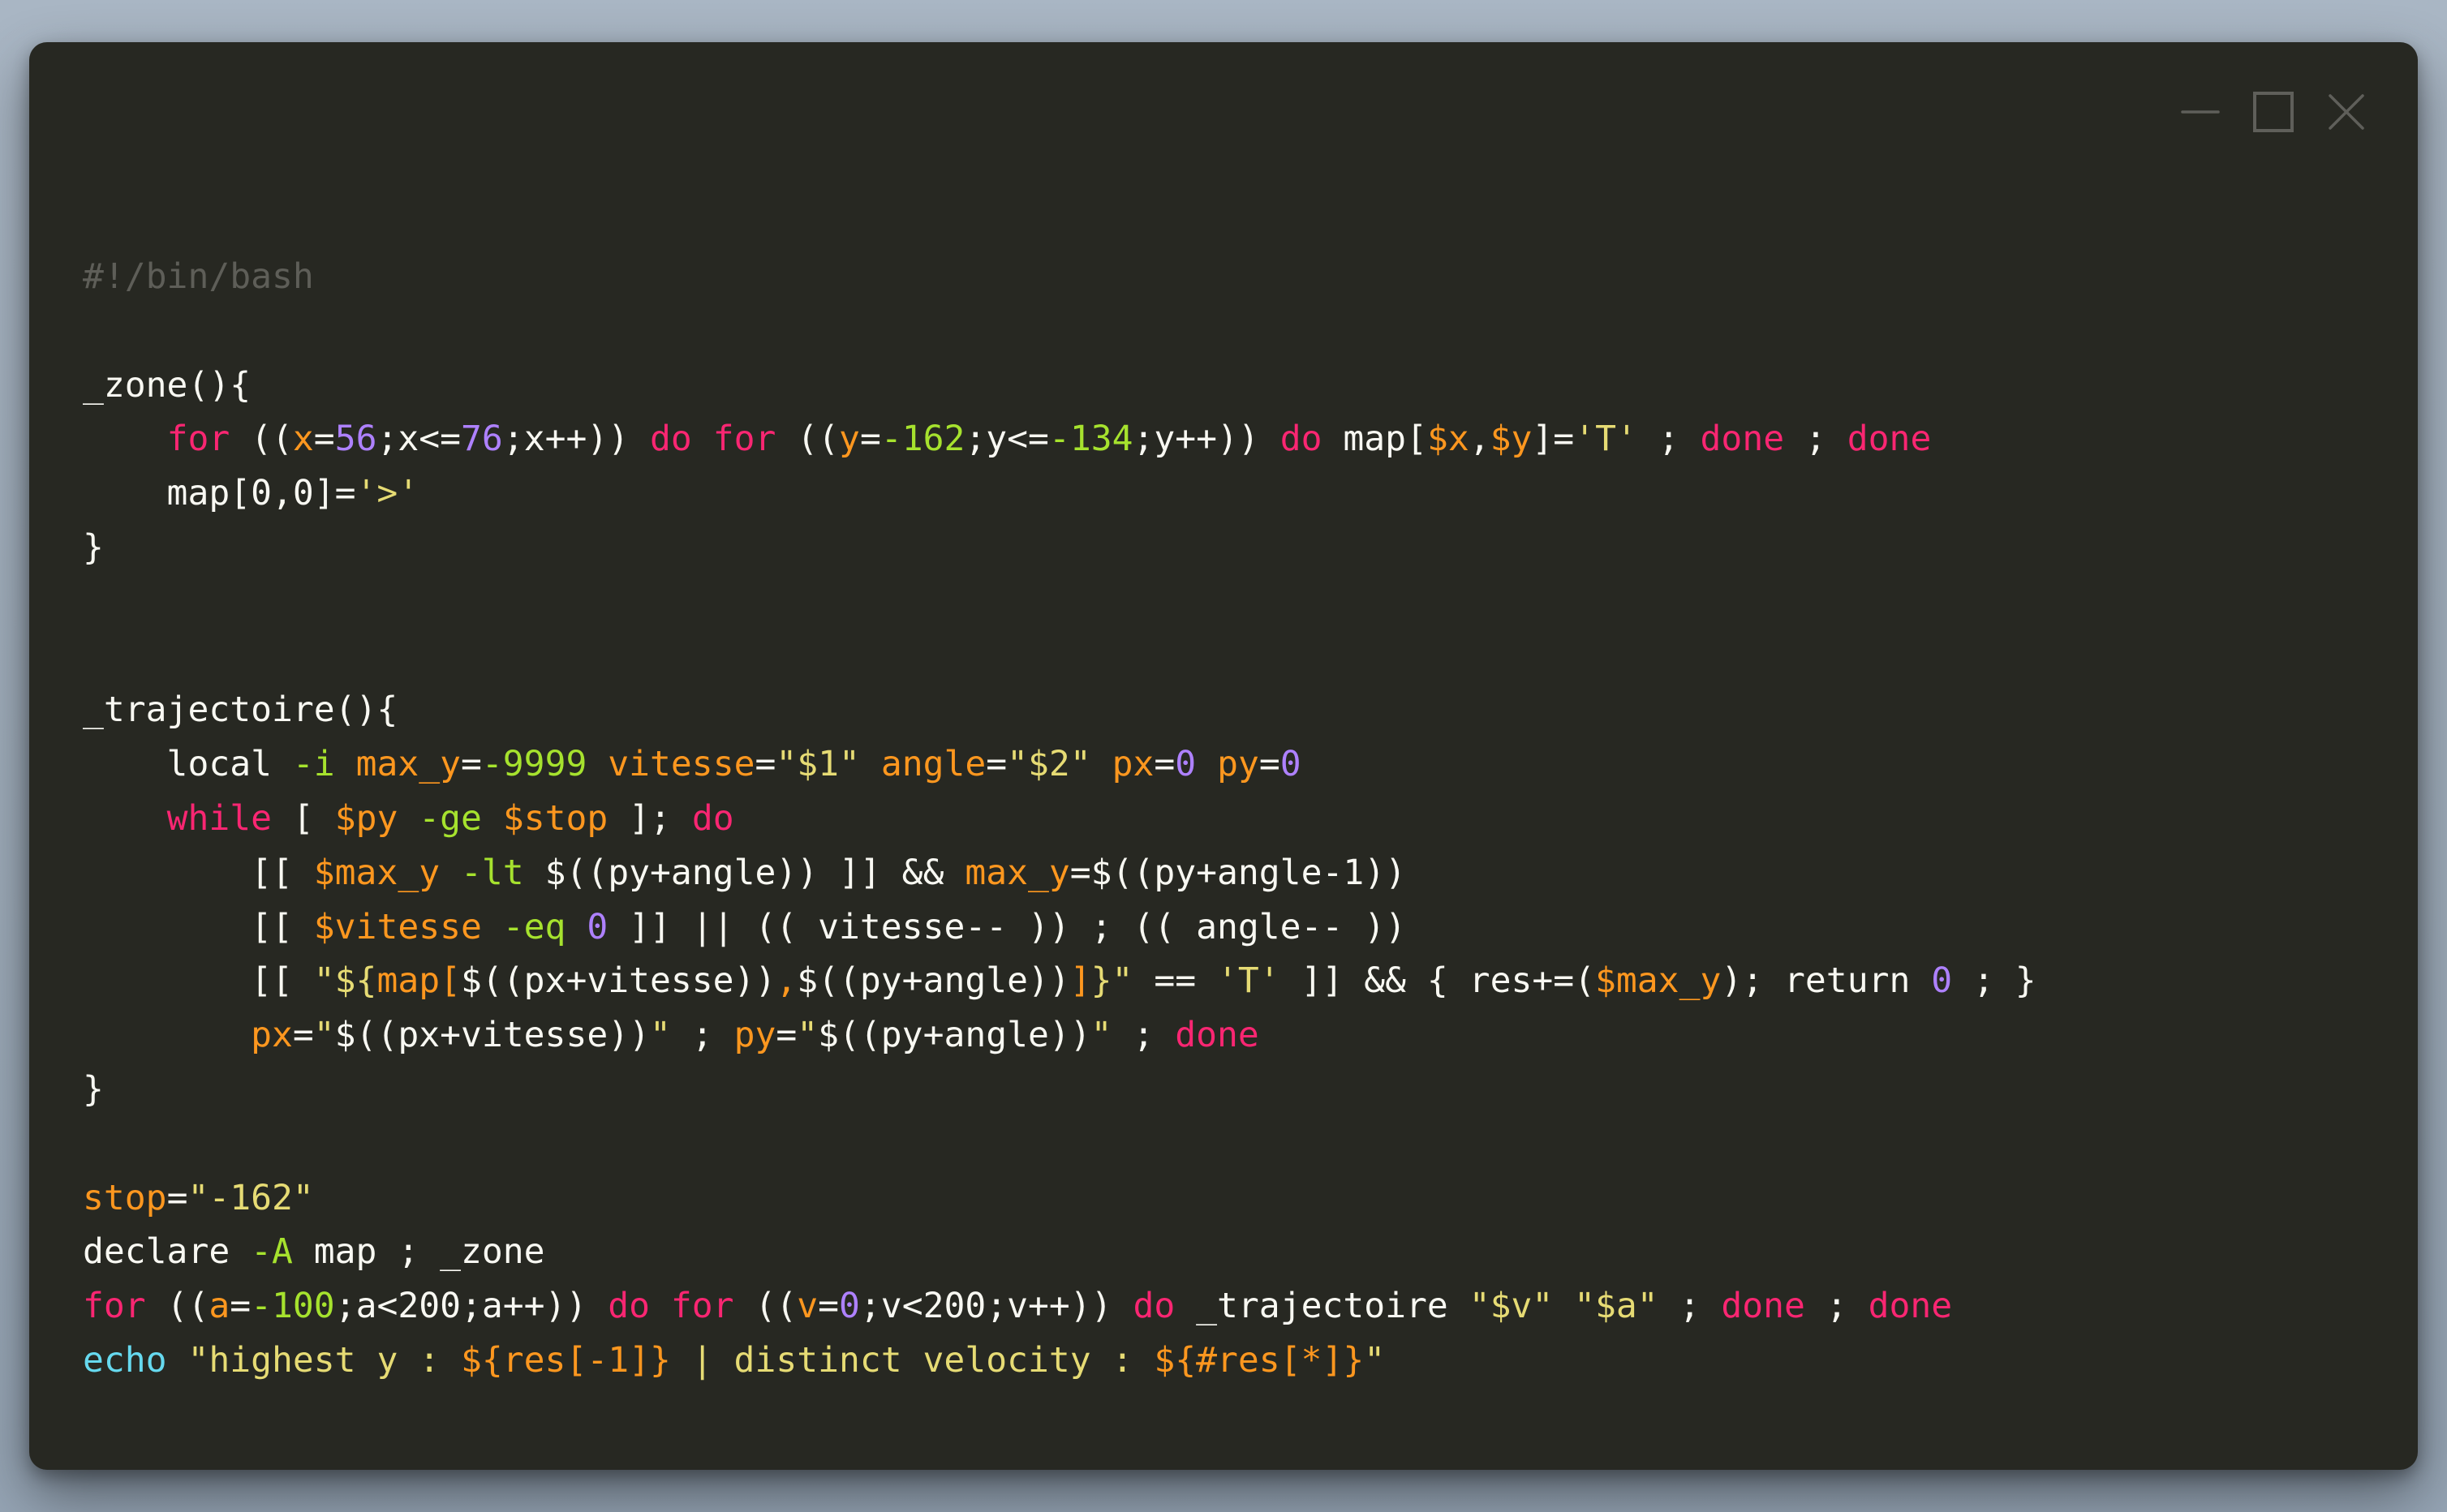 The height and width of the screenshot is (1512, 2447). Describe the element at coordinates (93, 547) in the screenshot. I see `code-token: }` at that location.